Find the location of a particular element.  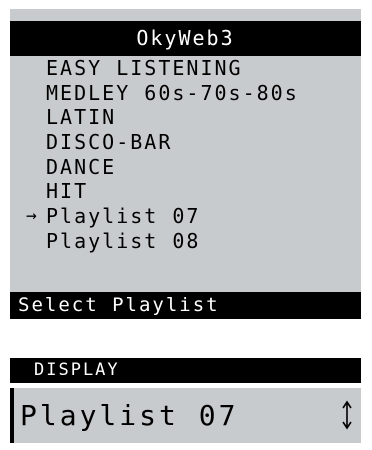

menu-item-label: HIT is located at coordinates (67, 191).